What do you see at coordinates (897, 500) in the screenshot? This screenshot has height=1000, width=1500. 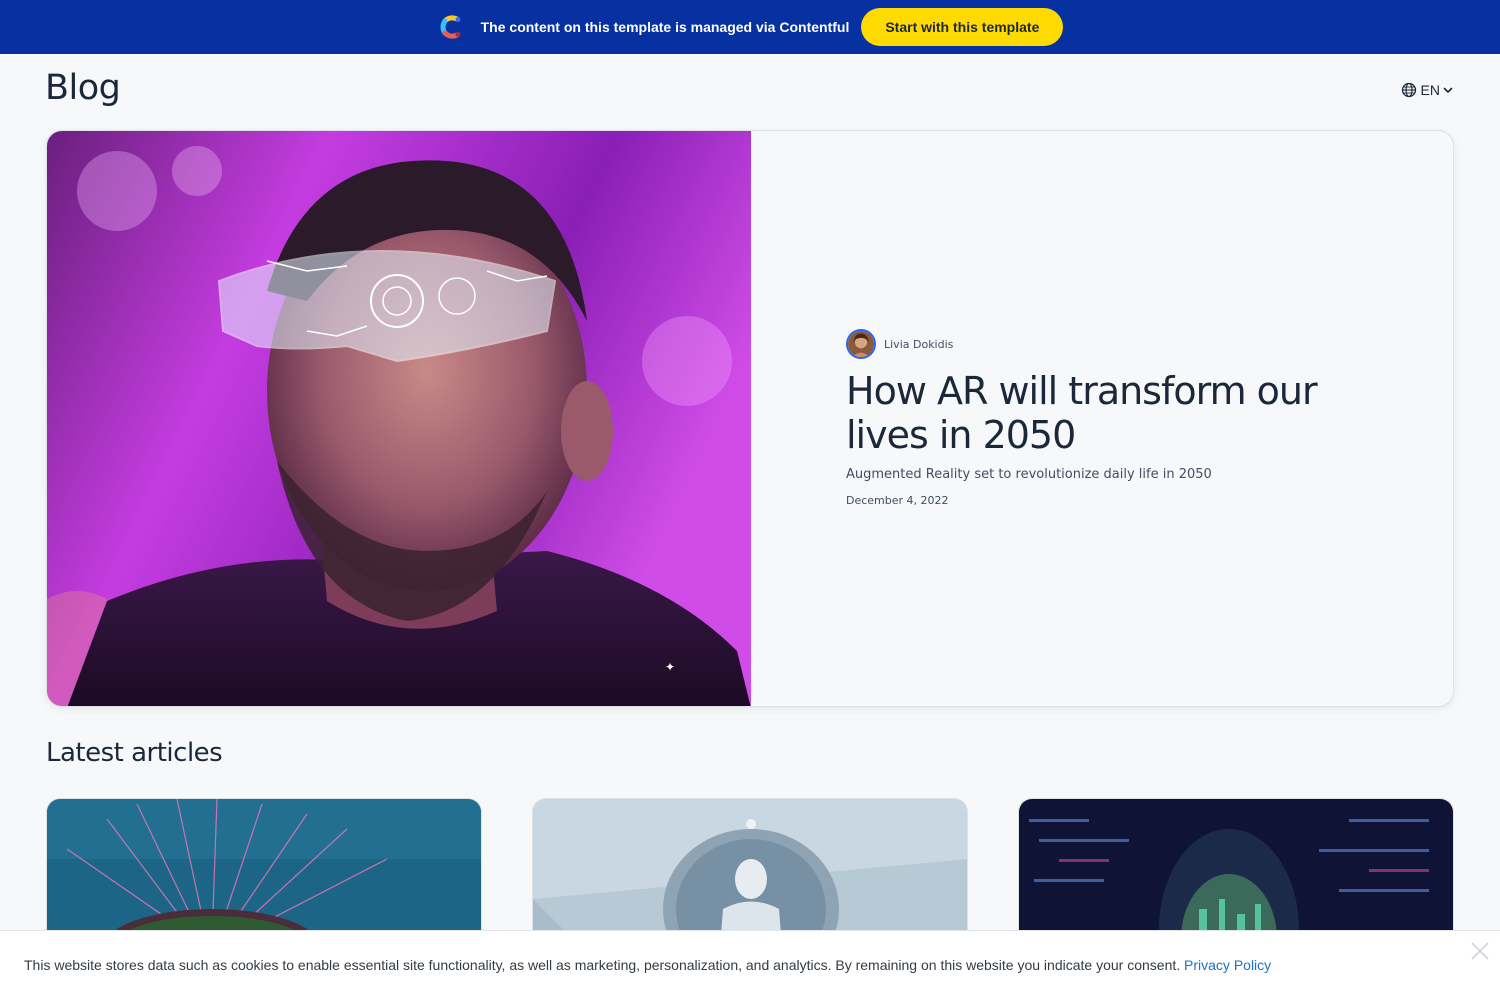 I see `featured-article-date: December 4, 2022` at bounding box center [897, 500].